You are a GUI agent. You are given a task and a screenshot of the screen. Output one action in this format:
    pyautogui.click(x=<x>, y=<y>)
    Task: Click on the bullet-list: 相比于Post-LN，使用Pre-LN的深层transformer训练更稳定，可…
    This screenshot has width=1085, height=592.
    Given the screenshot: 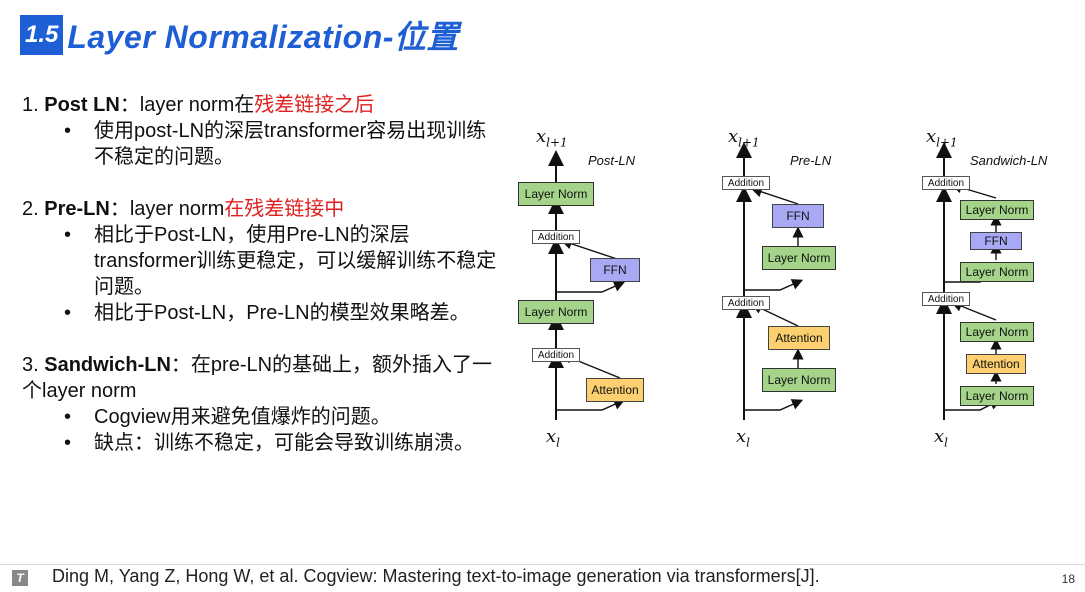 What is the action you would take?
    pyautogui.click(x=262, y=274)
    